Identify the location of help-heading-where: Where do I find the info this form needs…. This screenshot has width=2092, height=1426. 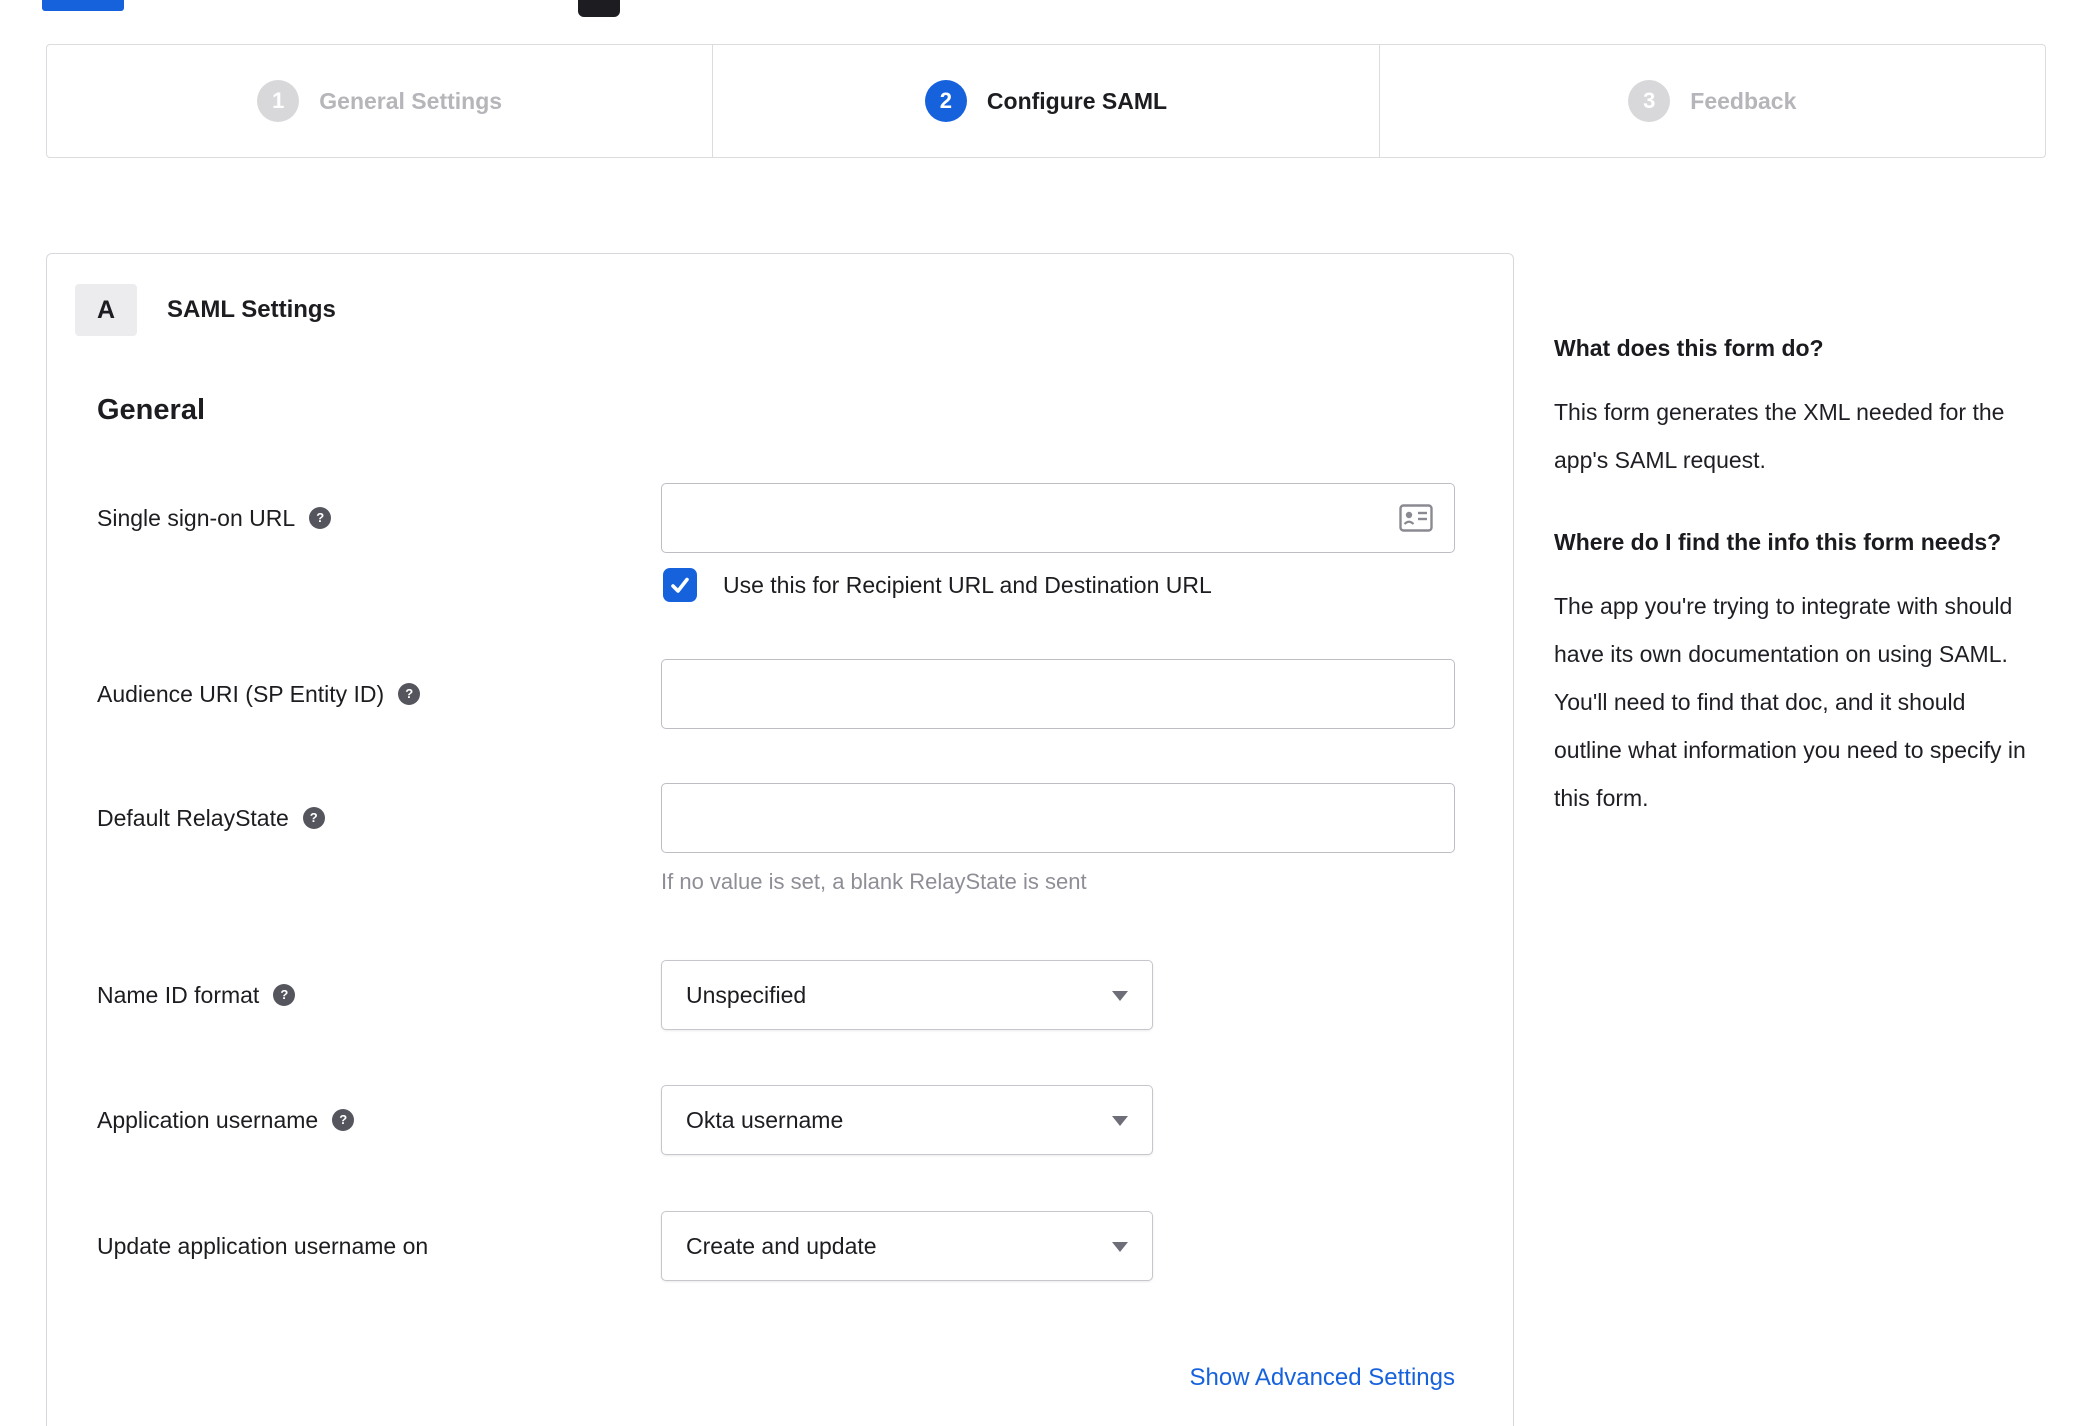
(1778, 542).